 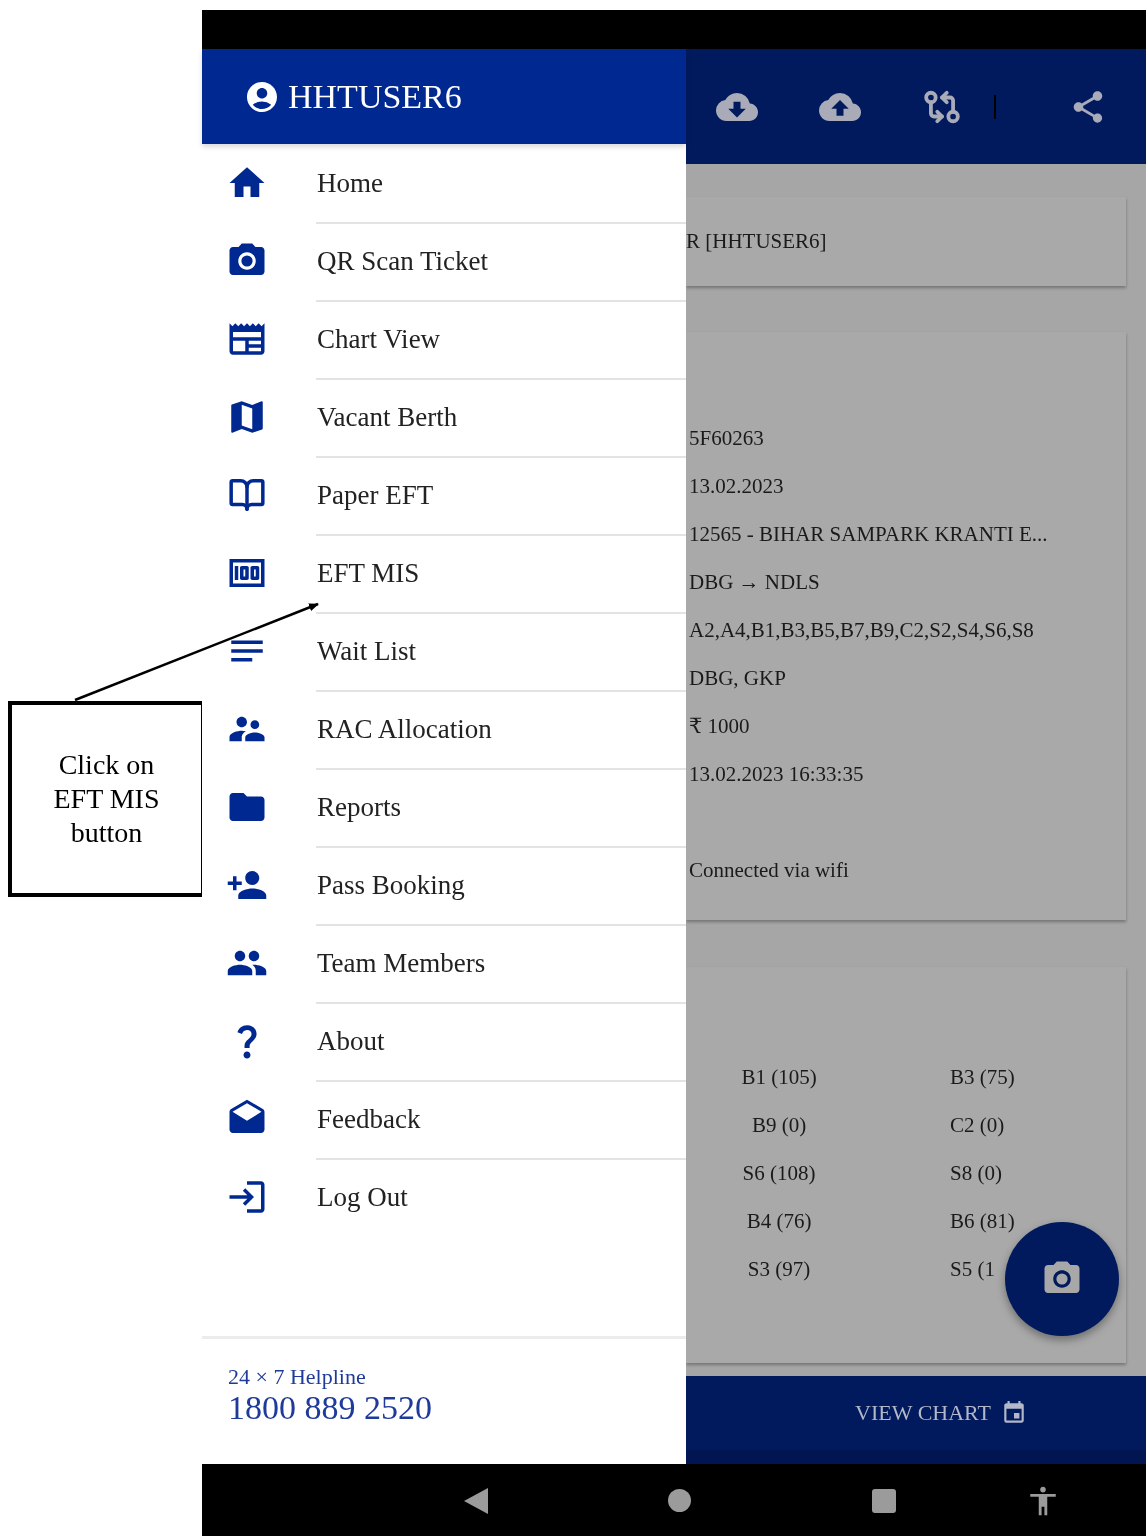 What do you see at coordinates (916, 1413) in the screenshot?
I see `view-chart-button: VIEW CHART` at bounding box center [916, 1413].